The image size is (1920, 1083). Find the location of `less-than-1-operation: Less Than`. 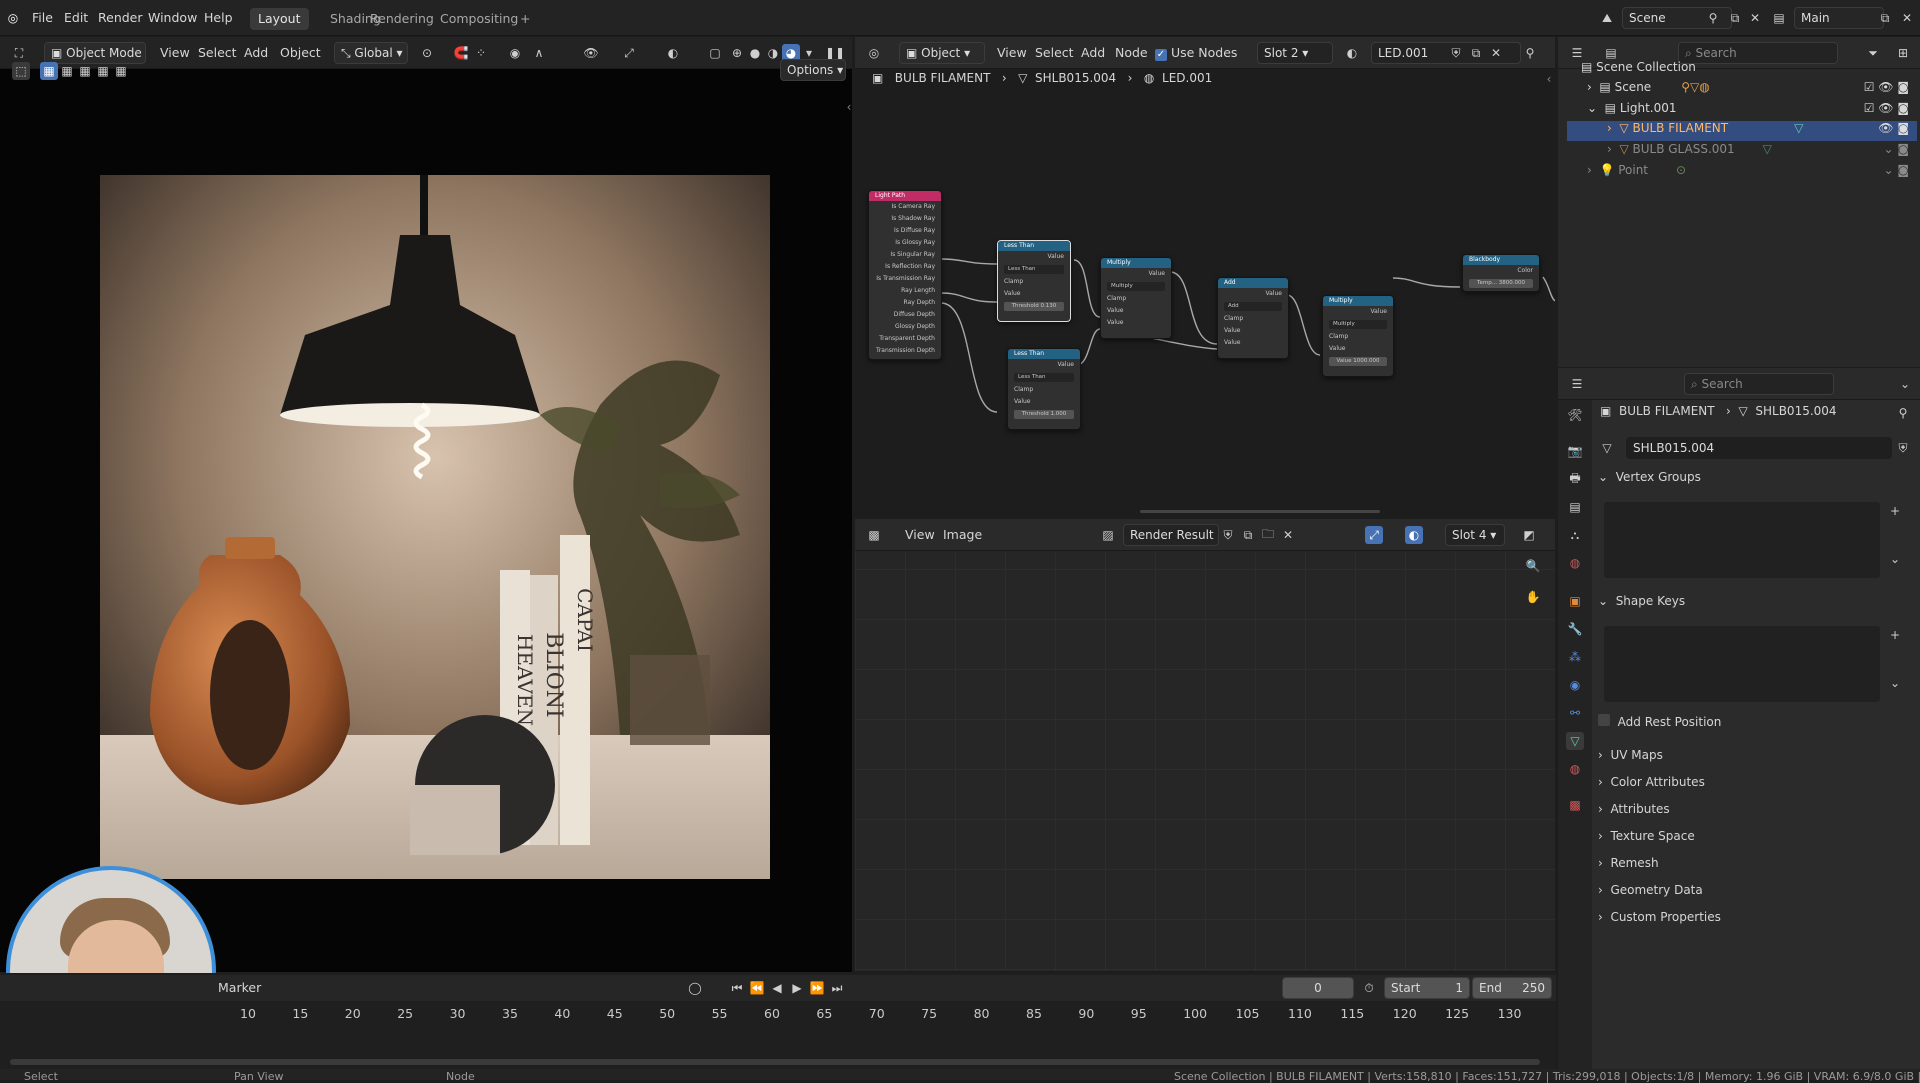

less-than-1-operation: Less Than is located at coordinates (1034, 269).